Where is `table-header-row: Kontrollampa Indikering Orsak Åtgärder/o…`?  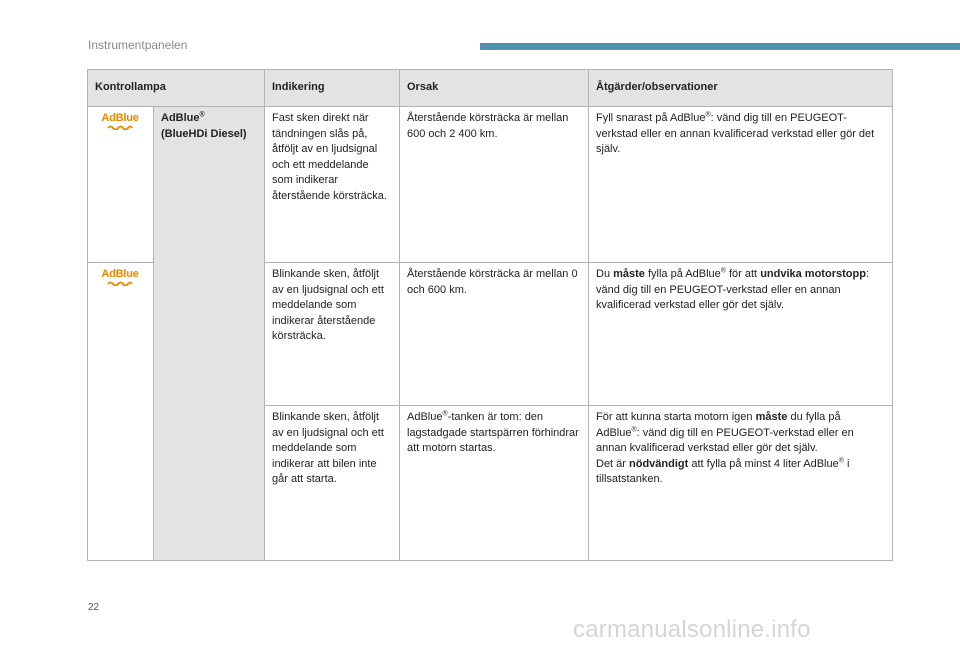 table-header-row: Kontrollampa Indikering Orsak Åtgärder/o… is located at coordinates (490, 88).